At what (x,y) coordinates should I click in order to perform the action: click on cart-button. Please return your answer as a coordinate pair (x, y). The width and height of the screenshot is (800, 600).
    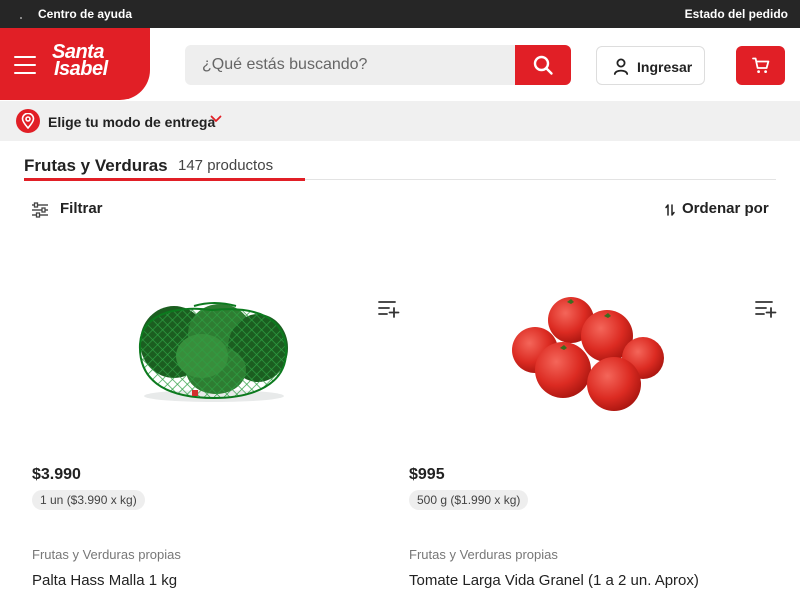
    Looking at the image, I should click on (760, 65).